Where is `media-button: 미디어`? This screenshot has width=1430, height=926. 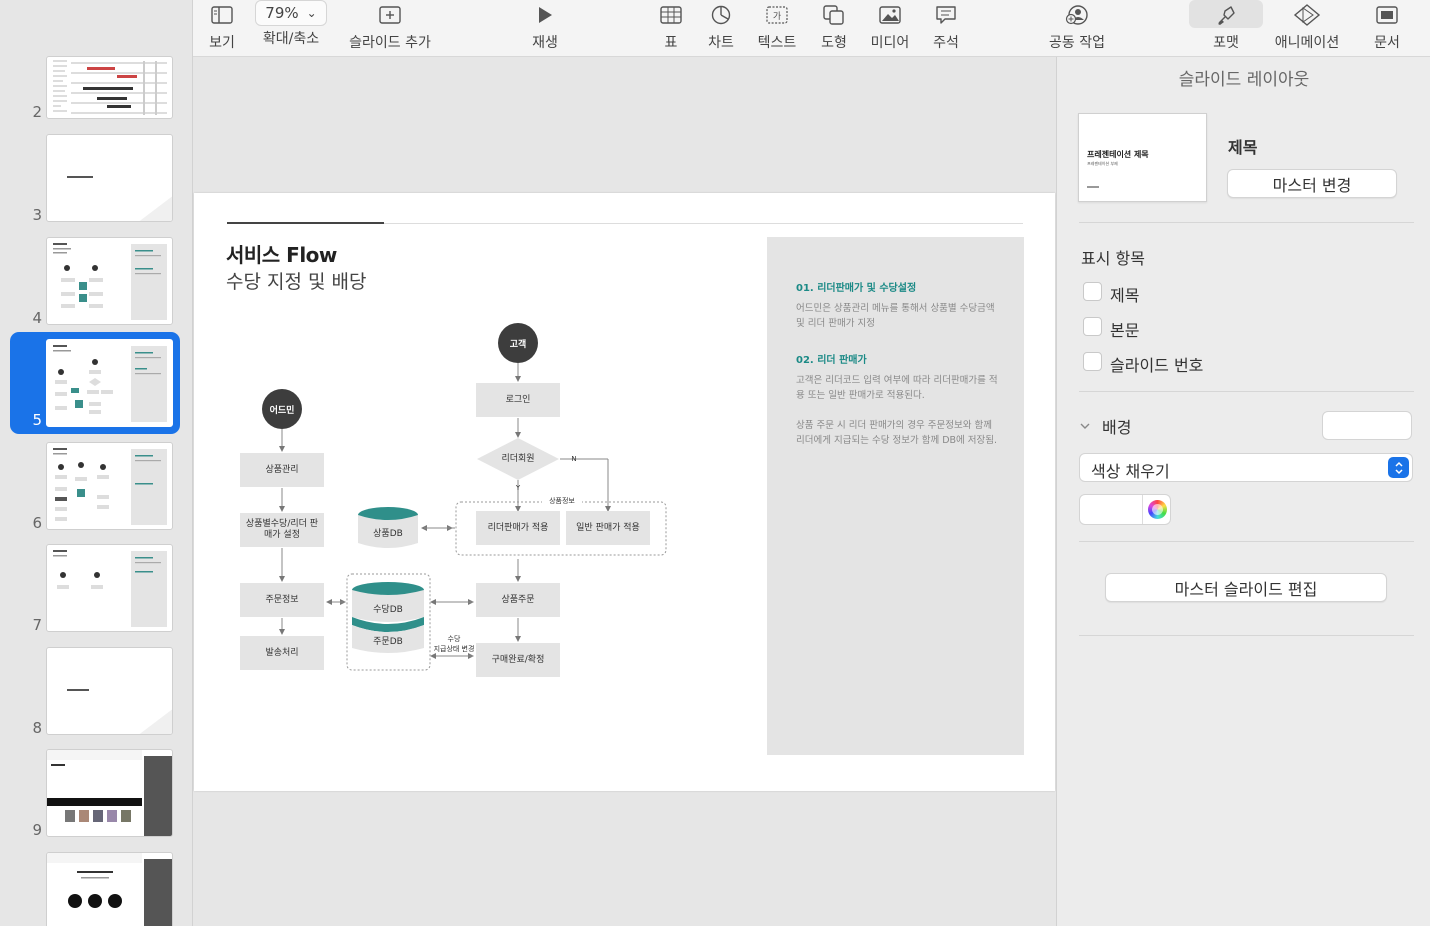 media-button: 미디어 is located at coordinates (890, 28).